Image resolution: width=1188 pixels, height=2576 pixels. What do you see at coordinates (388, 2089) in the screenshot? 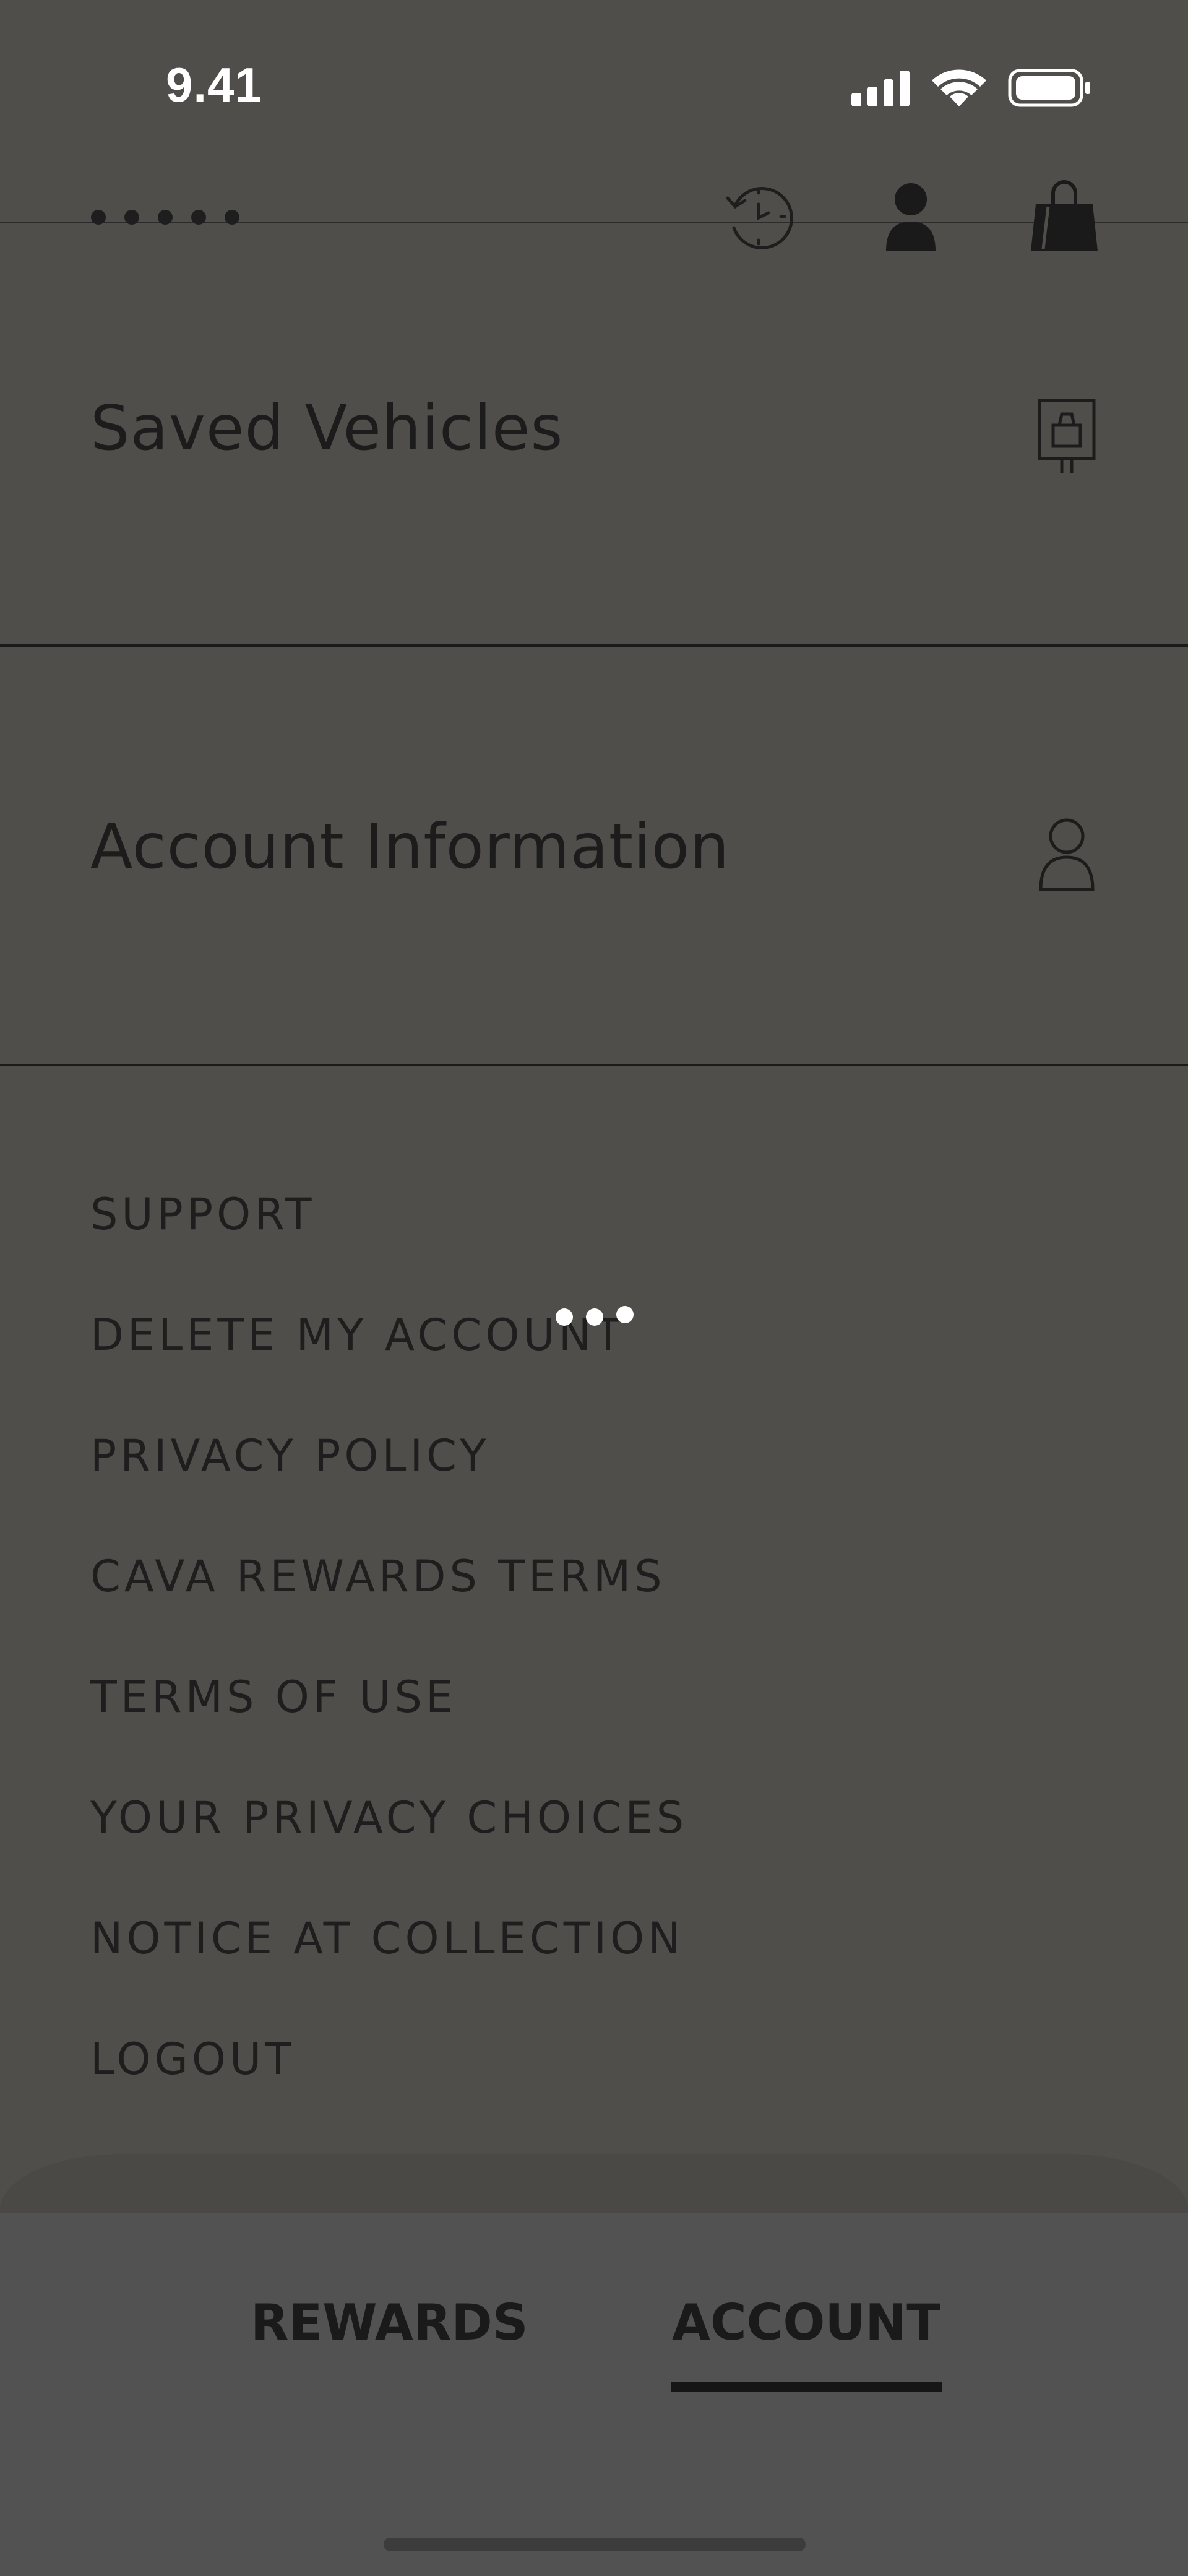
I see `logout-link: LOGOUT` at bounding box center [388, 2089].